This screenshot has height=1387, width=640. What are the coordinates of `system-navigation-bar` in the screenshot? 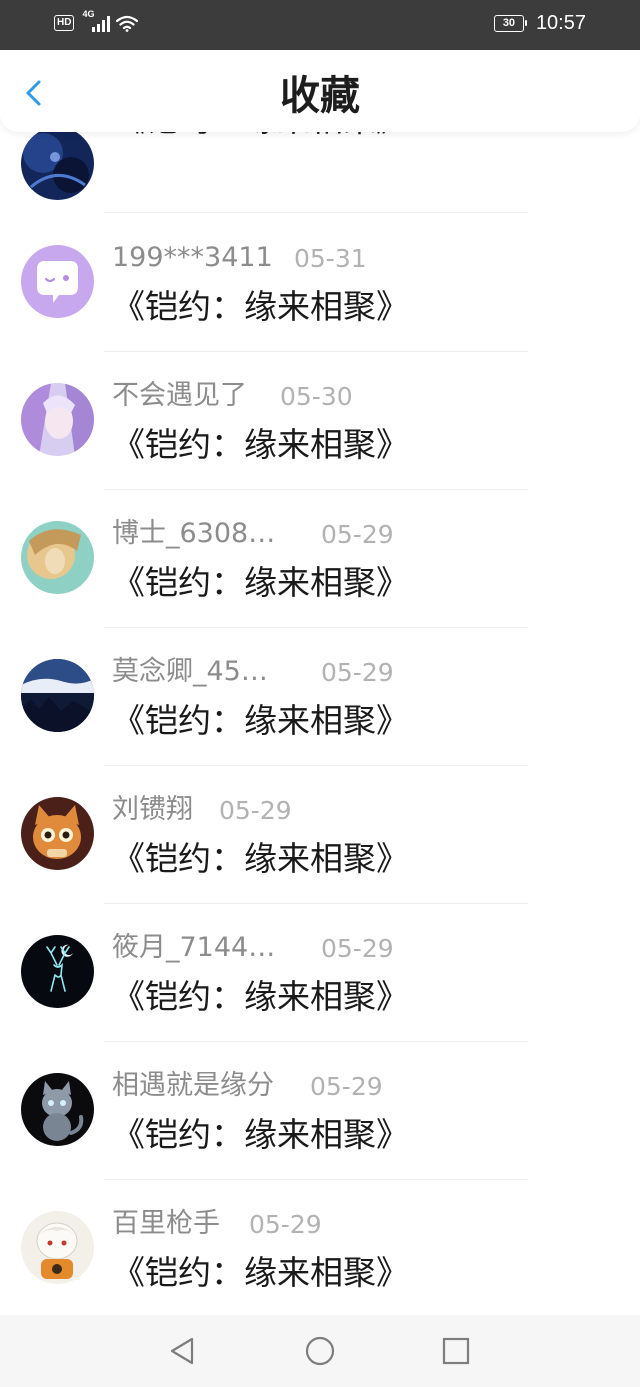 It's located at (320, 1351).